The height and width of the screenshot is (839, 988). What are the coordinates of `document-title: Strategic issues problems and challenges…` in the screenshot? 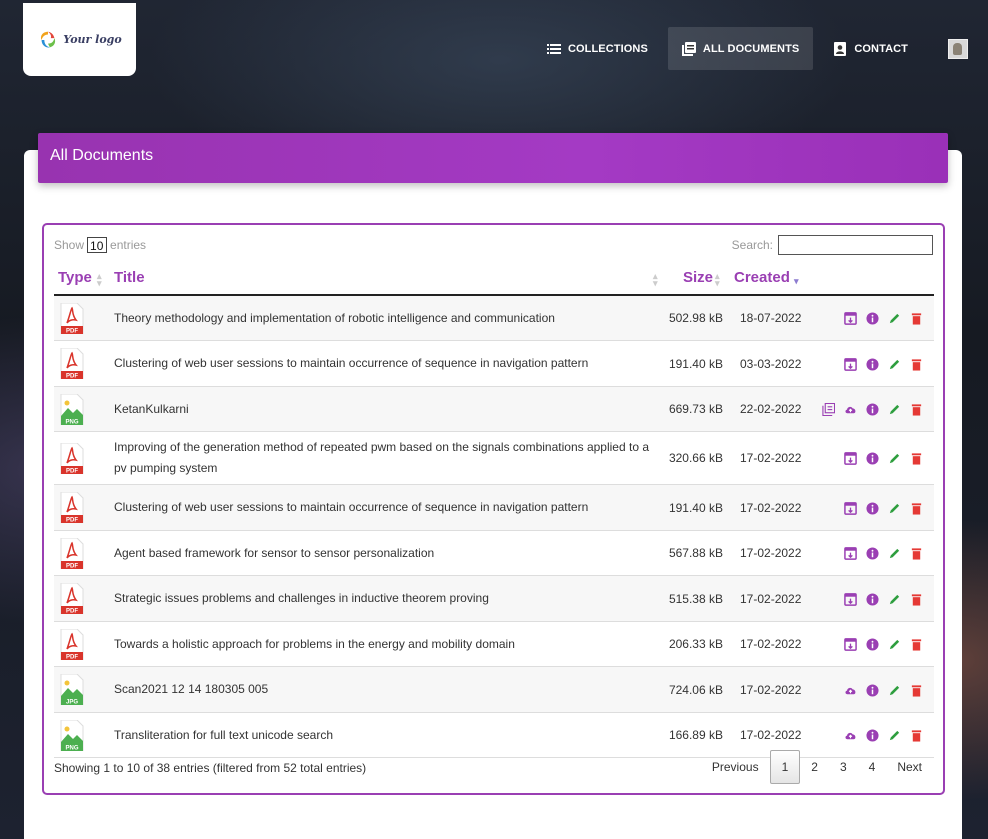 It's located at (386, 598).